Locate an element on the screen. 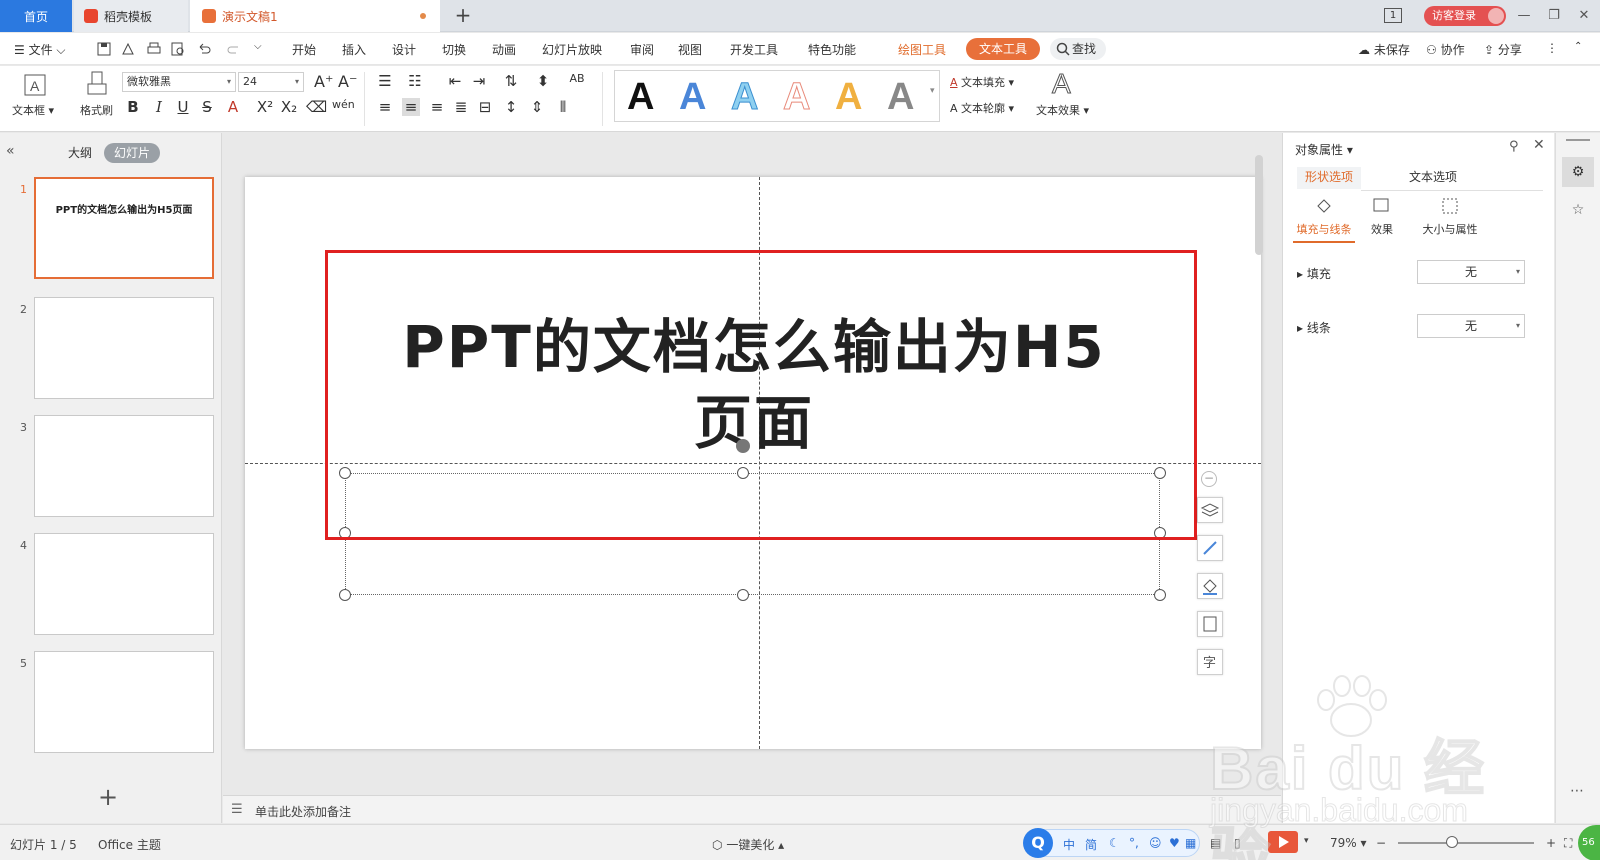 The height and width of the screenshot is (860, 1600). subtab-size-properties: 大小与属性 is located at coordinates (1450, 216).